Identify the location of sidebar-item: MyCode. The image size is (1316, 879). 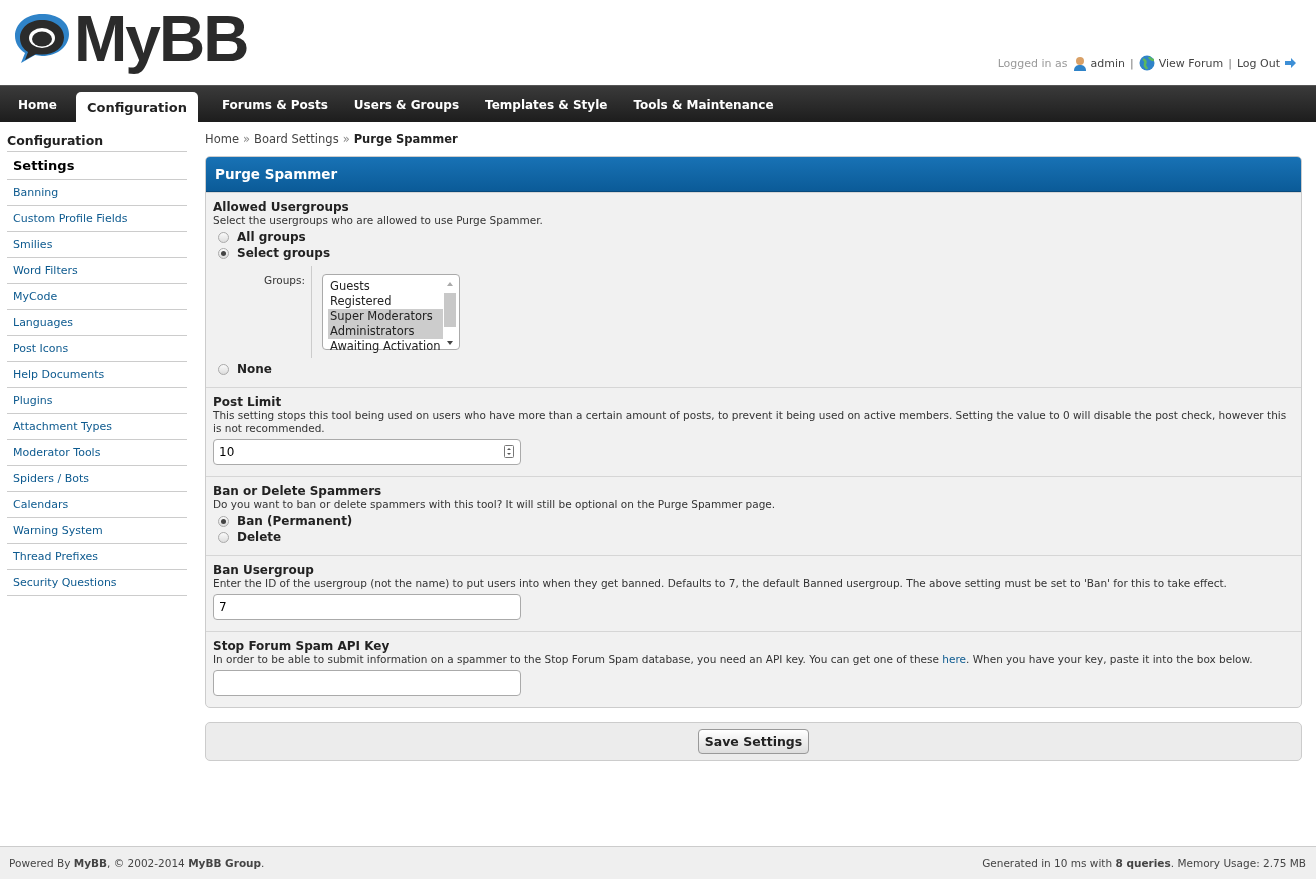
(97, 297).